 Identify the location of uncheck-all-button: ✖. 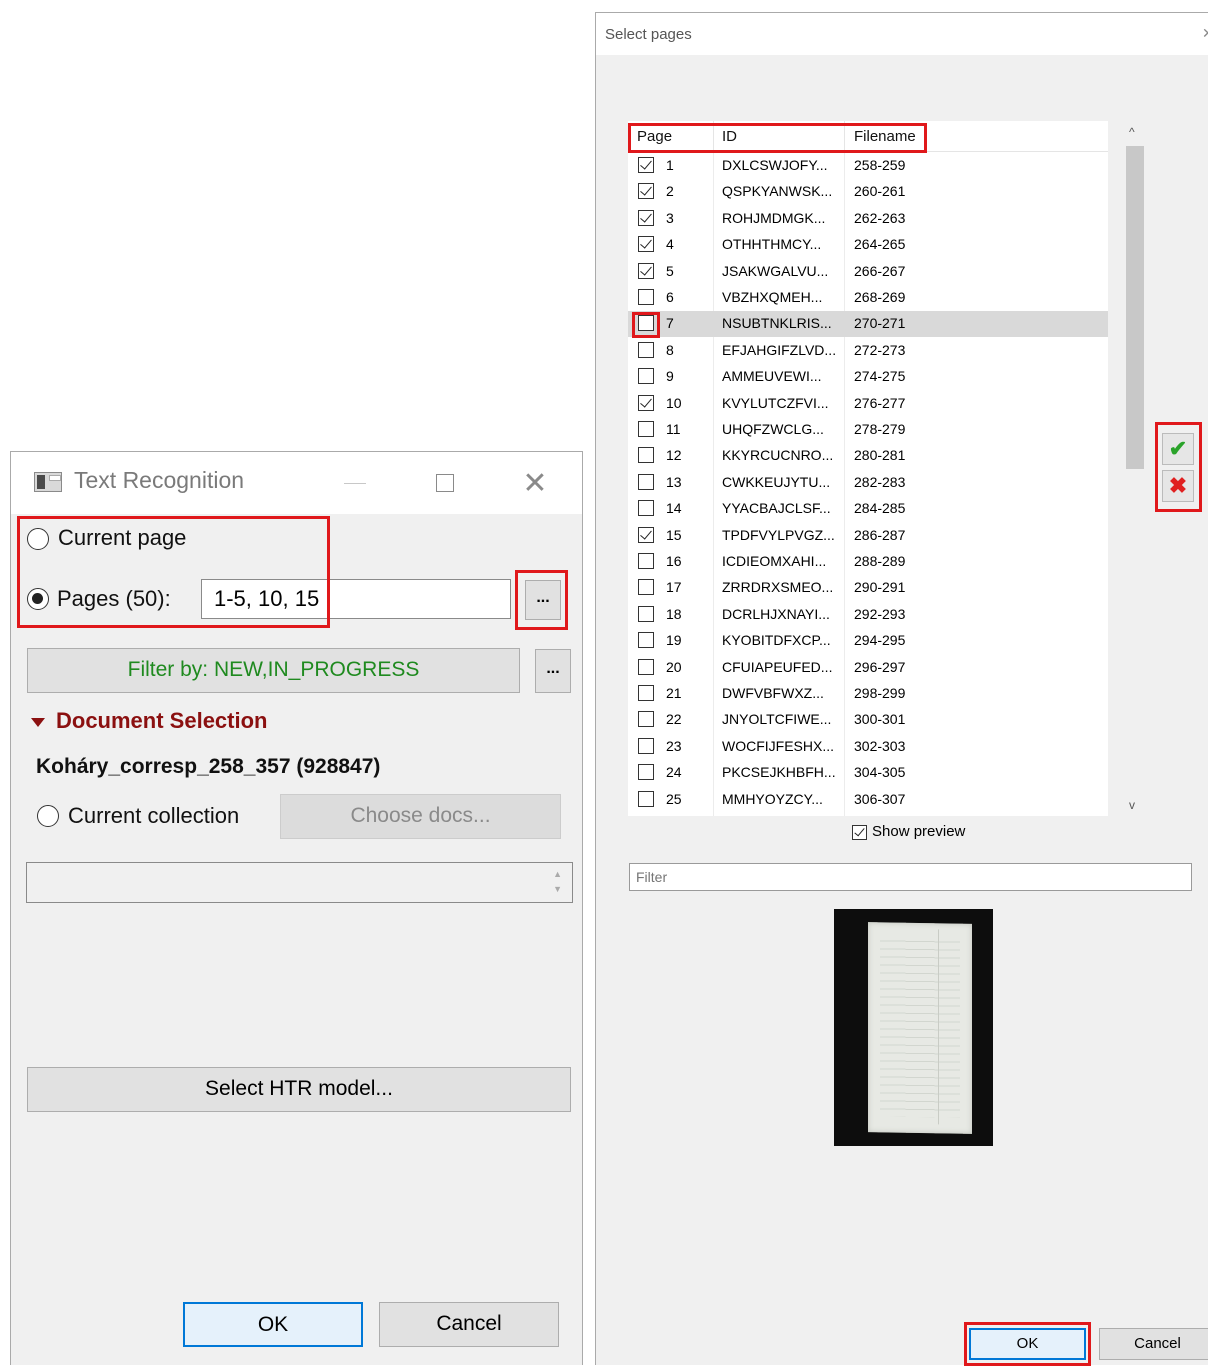
(1178, 486).